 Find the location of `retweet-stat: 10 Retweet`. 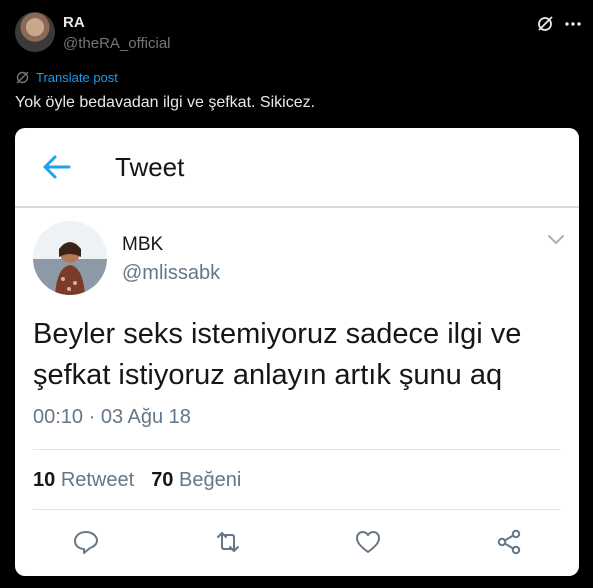

retweet-stat: 10 Retweet is located at coordinates (84, 480).